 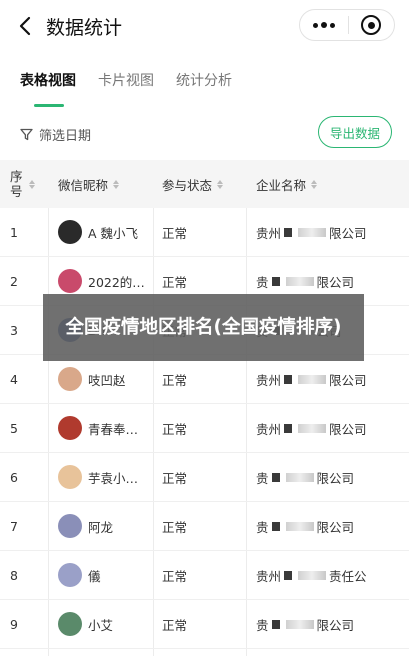 I want to click on date-filter-label: 筛选日期, so click(x=65, y=136).